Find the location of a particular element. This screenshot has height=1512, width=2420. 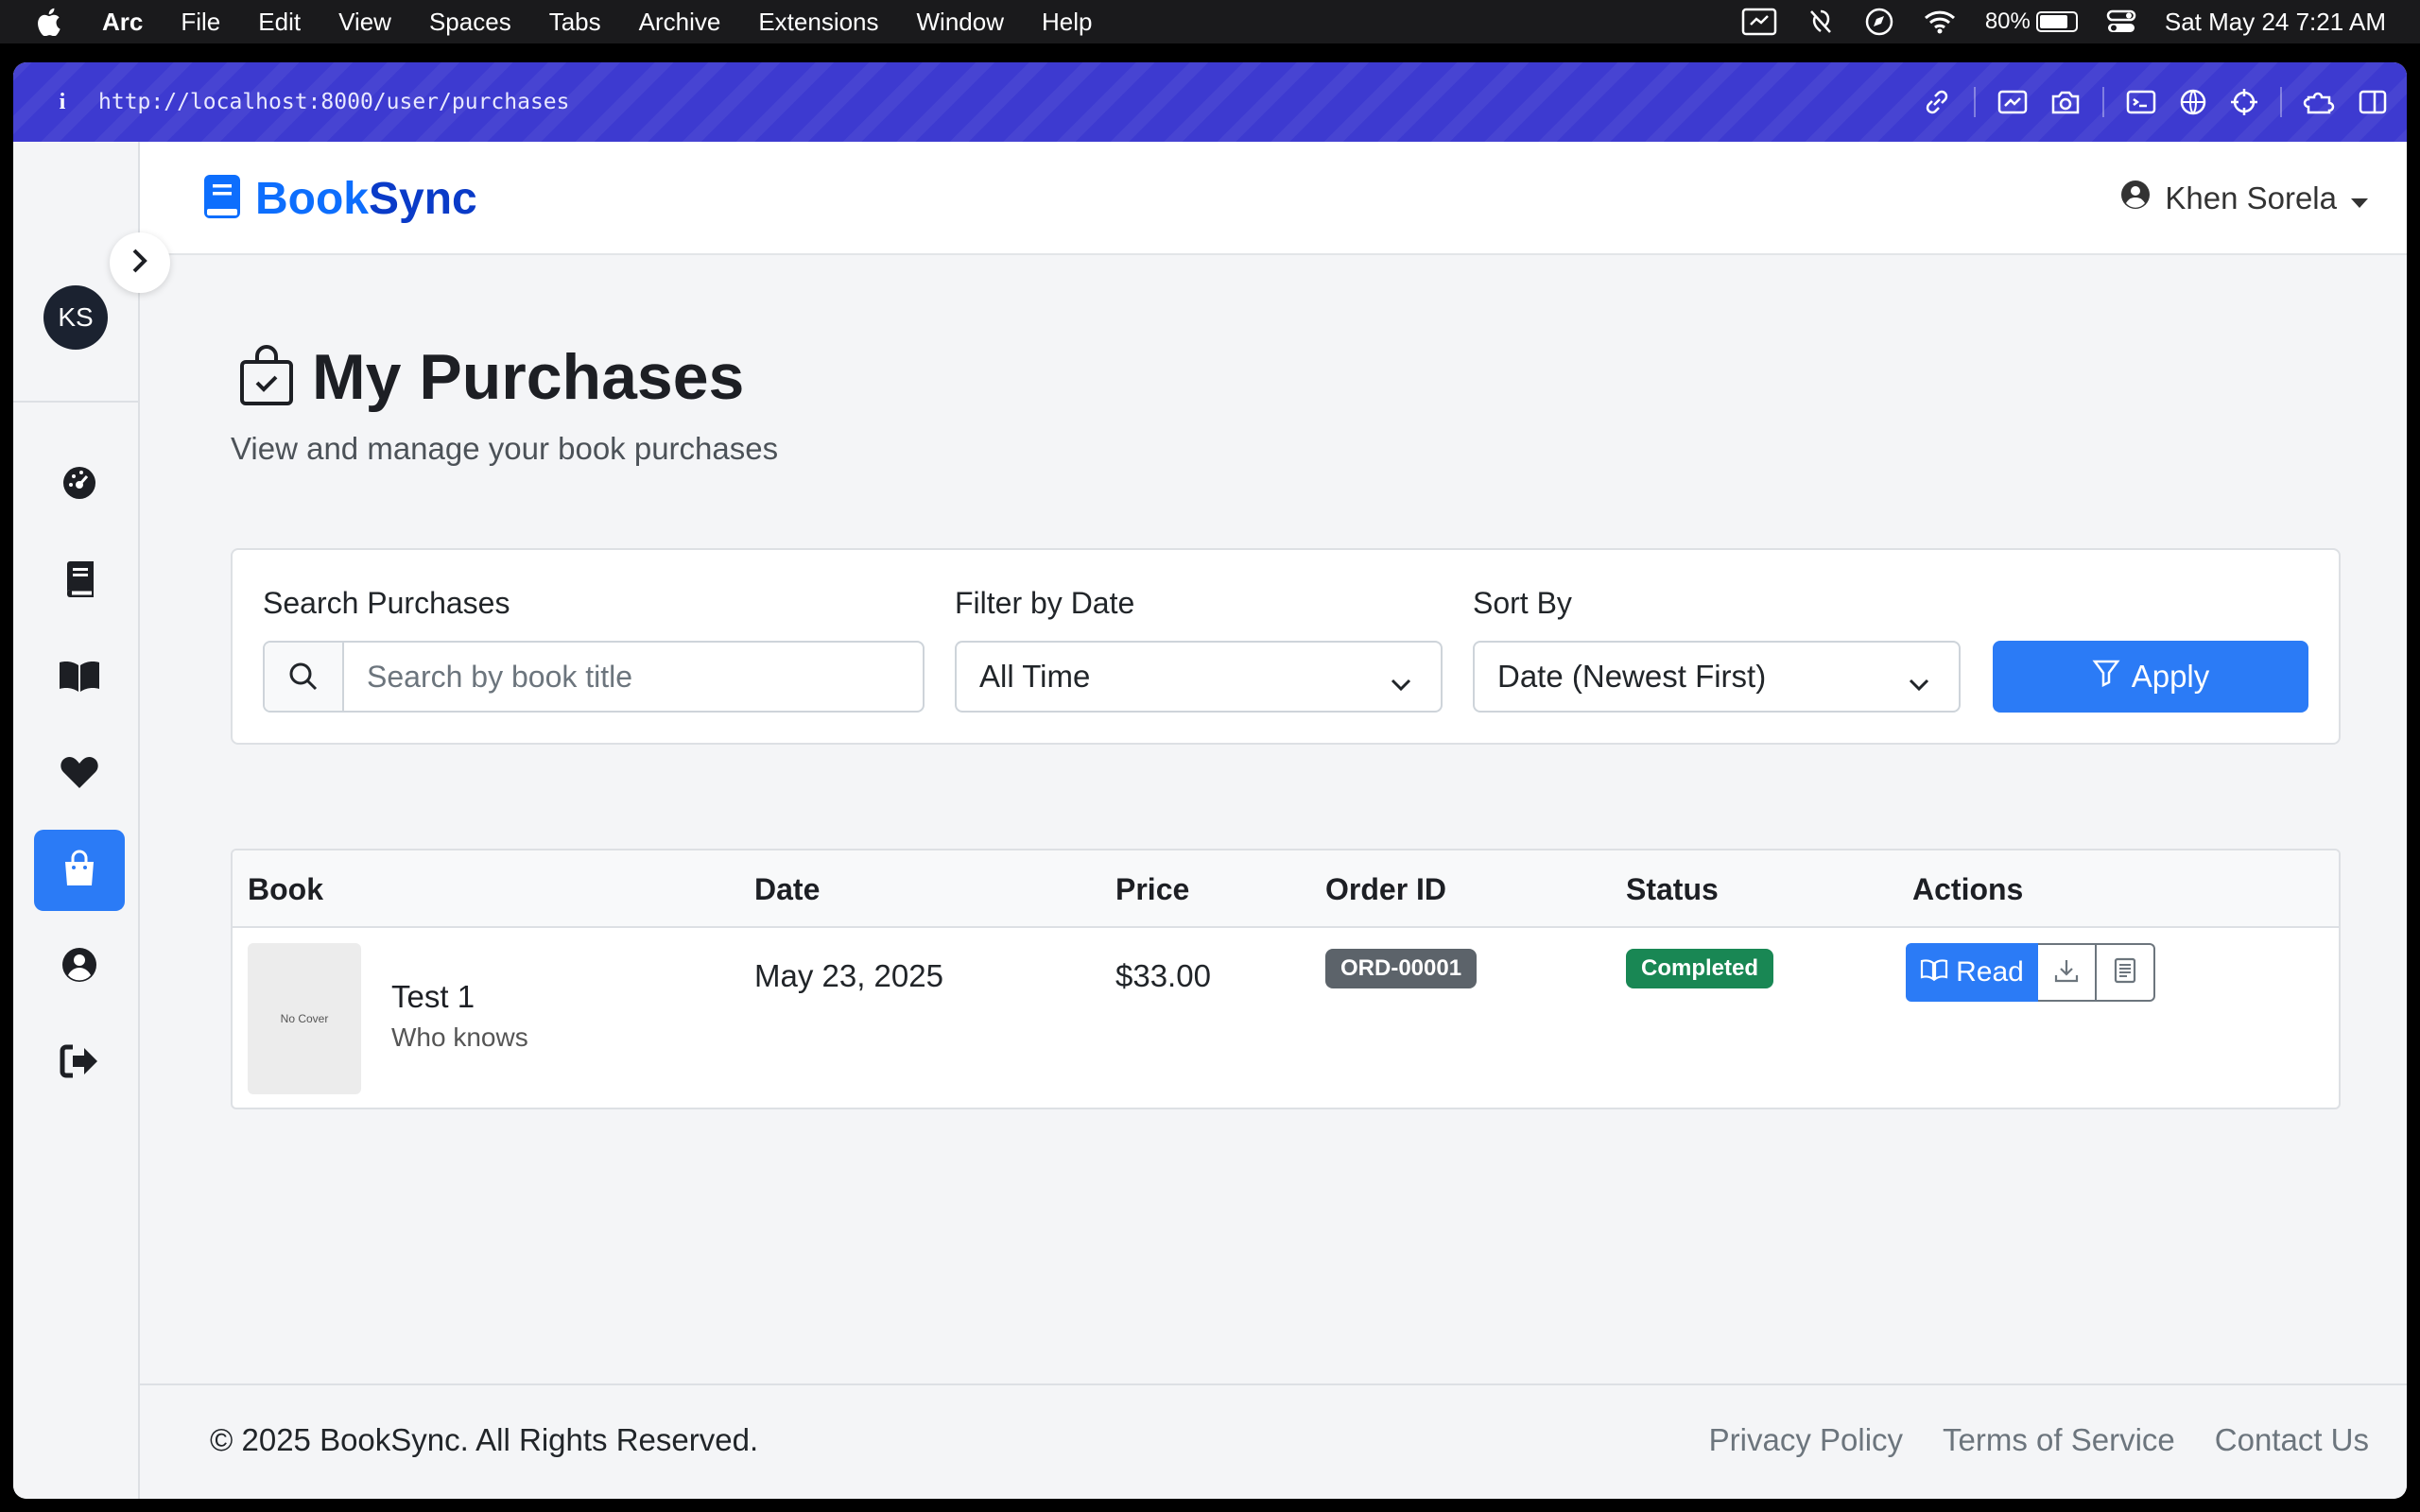

chevron-right-icon is located at coordinates (140, 263).